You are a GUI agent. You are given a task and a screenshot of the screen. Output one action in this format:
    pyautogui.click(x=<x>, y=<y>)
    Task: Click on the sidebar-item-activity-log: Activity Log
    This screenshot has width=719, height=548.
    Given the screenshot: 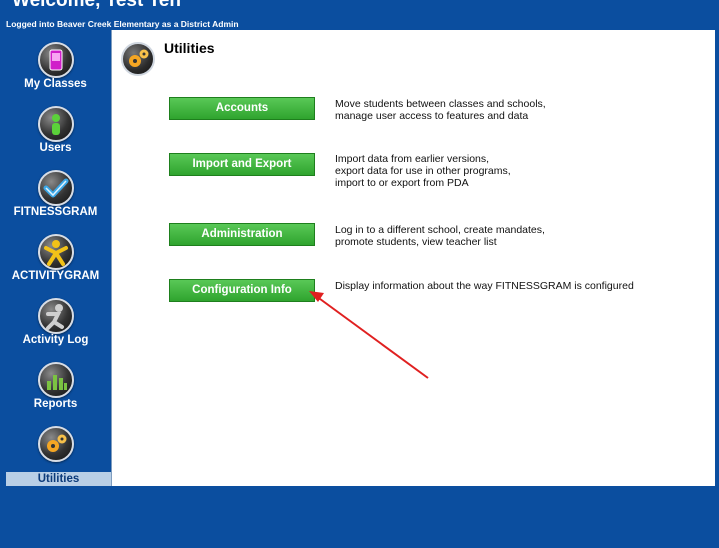 What is the action you would take?
    pyautogui.click(x=55, y=318)
    